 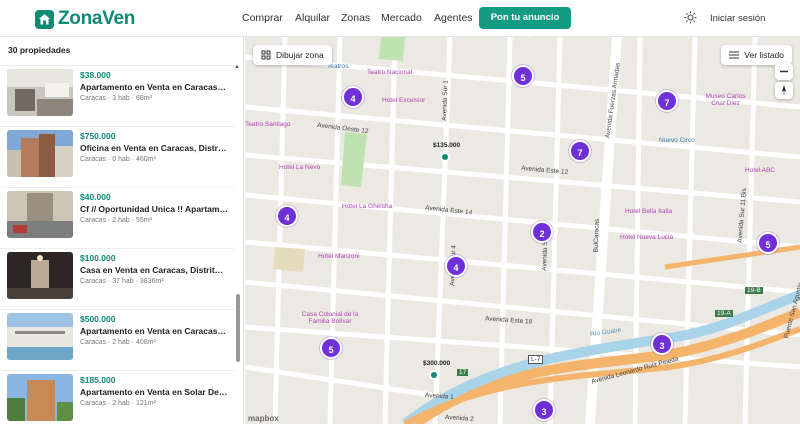 What do you see at coordinates (596, 235) in the screenshot?
I see `street-label: BulCaracas` at bounding box center [596, 235].